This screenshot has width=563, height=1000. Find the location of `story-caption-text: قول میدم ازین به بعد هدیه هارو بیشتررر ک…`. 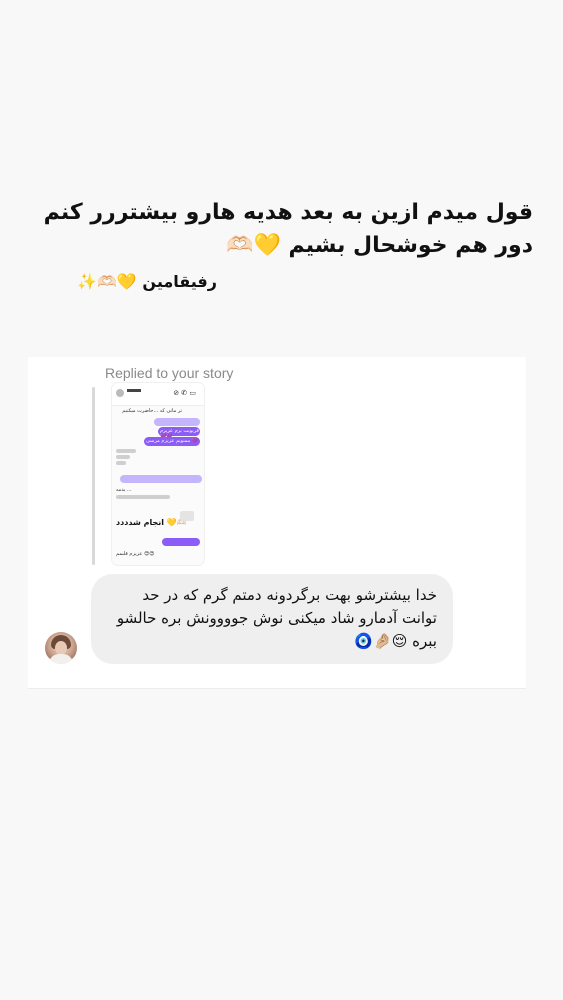

story-caption-text: قول میدم ازین به بعد هدیه هارو بیشتررر ک… is located at coordinates (288, 229).